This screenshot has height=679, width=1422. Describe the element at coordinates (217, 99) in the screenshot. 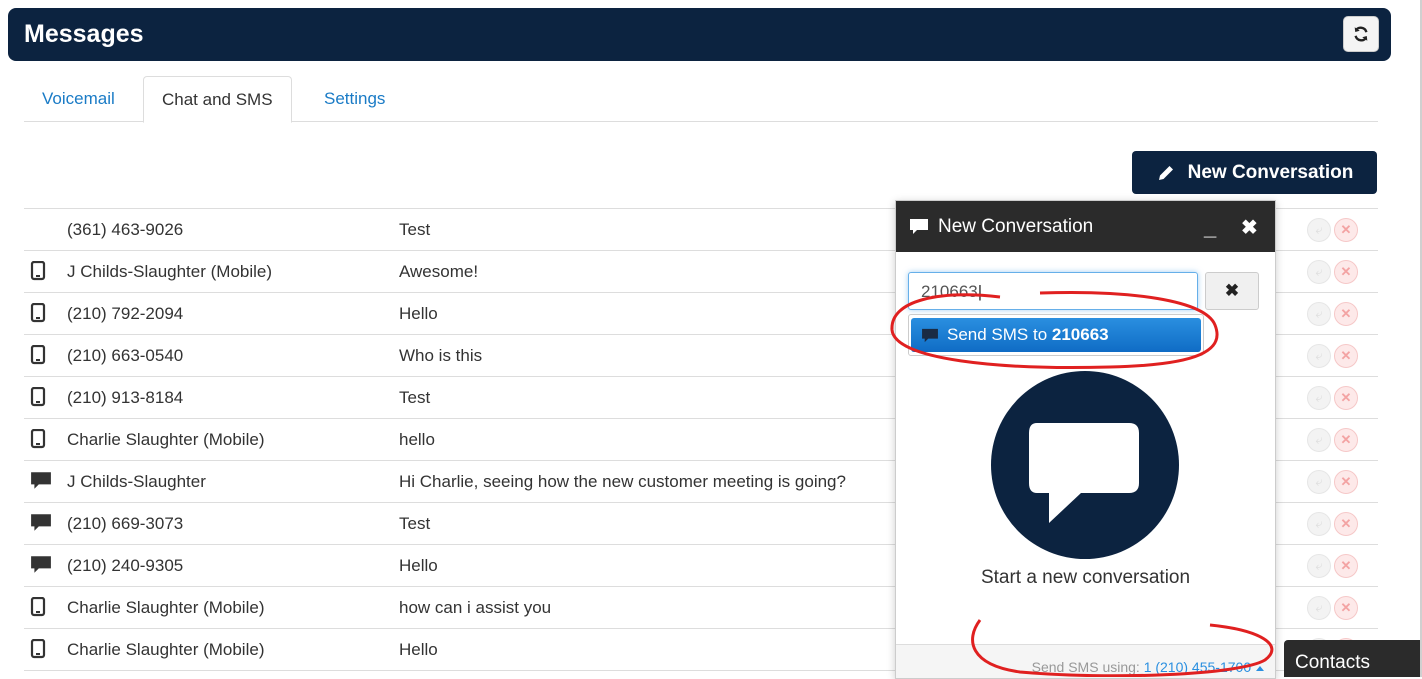

I see `tab-chat-and-sms: Chat and SMS` at that location.